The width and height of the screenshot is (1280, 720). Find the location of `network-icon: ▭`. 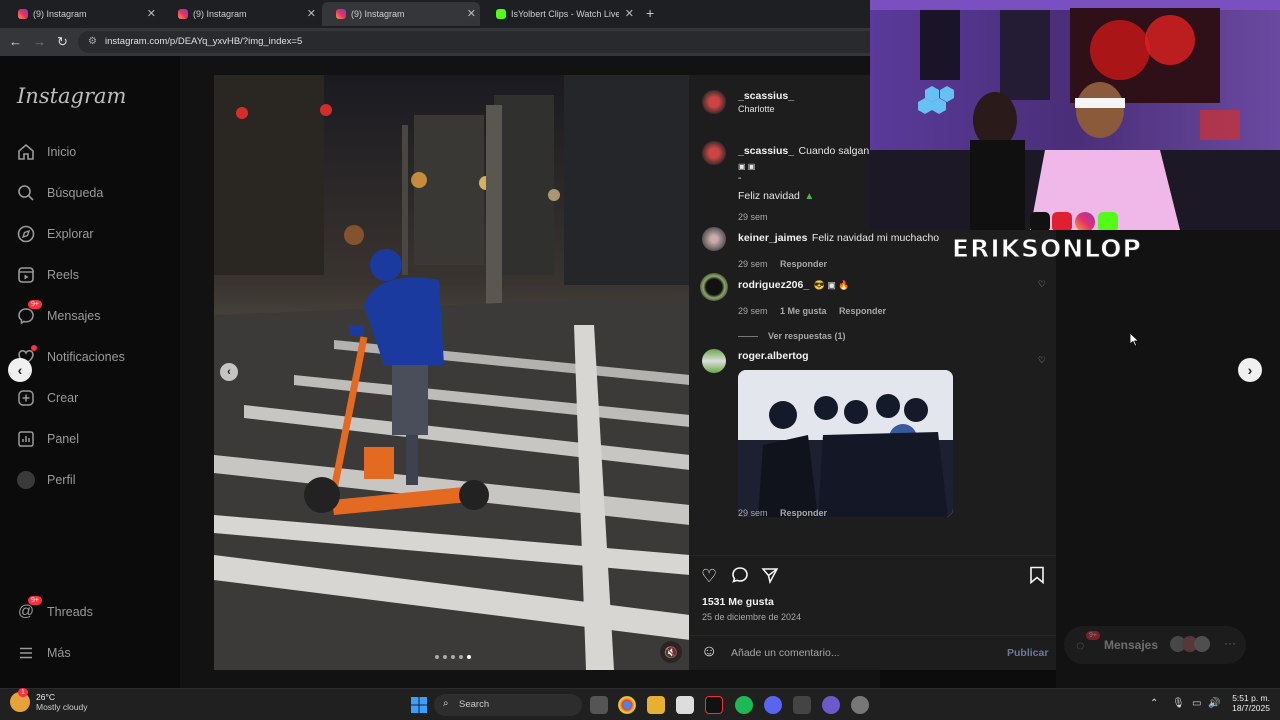

network-icon: ▭ is located at coordinates (1196, 703).